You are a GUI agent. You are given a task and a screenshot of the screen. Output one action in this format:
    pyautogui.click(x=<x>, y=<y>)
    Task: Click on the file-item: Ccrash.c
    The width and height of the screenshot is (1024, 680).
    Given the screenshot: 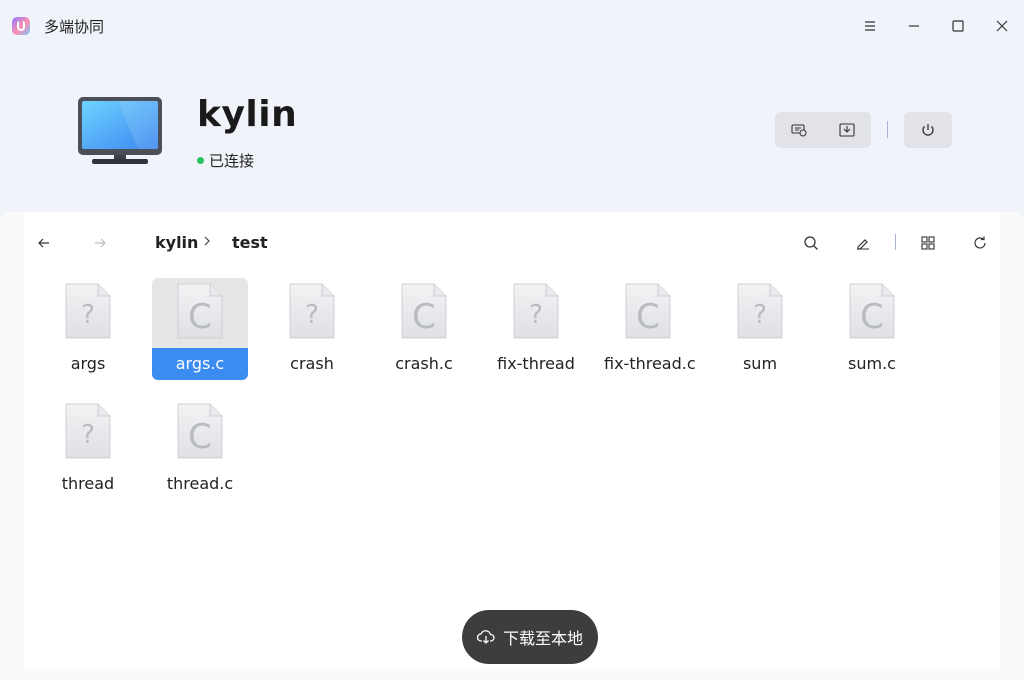 What is the action you would take?
    pyautogui.click(x=424, y=329)
    